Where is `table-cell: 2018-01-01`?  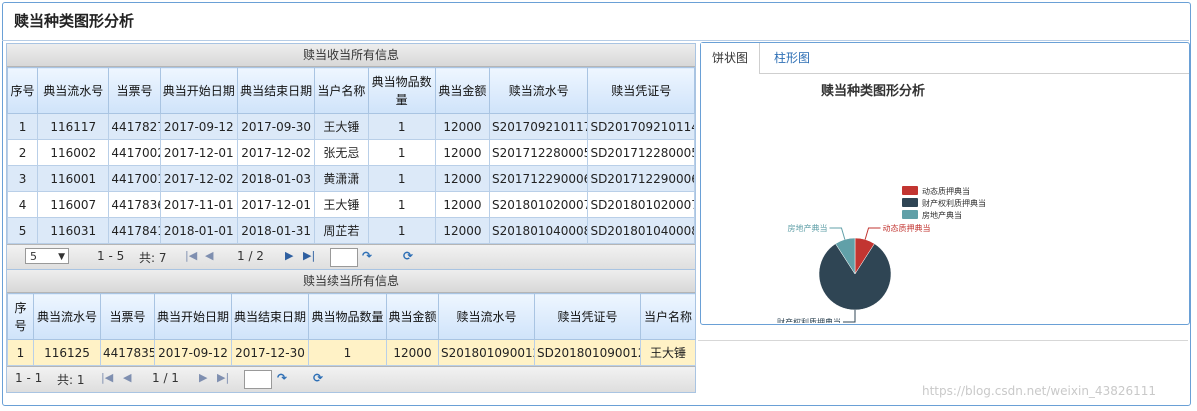 table-cell: 2018-01-01 is located at coordinates (198, 230).